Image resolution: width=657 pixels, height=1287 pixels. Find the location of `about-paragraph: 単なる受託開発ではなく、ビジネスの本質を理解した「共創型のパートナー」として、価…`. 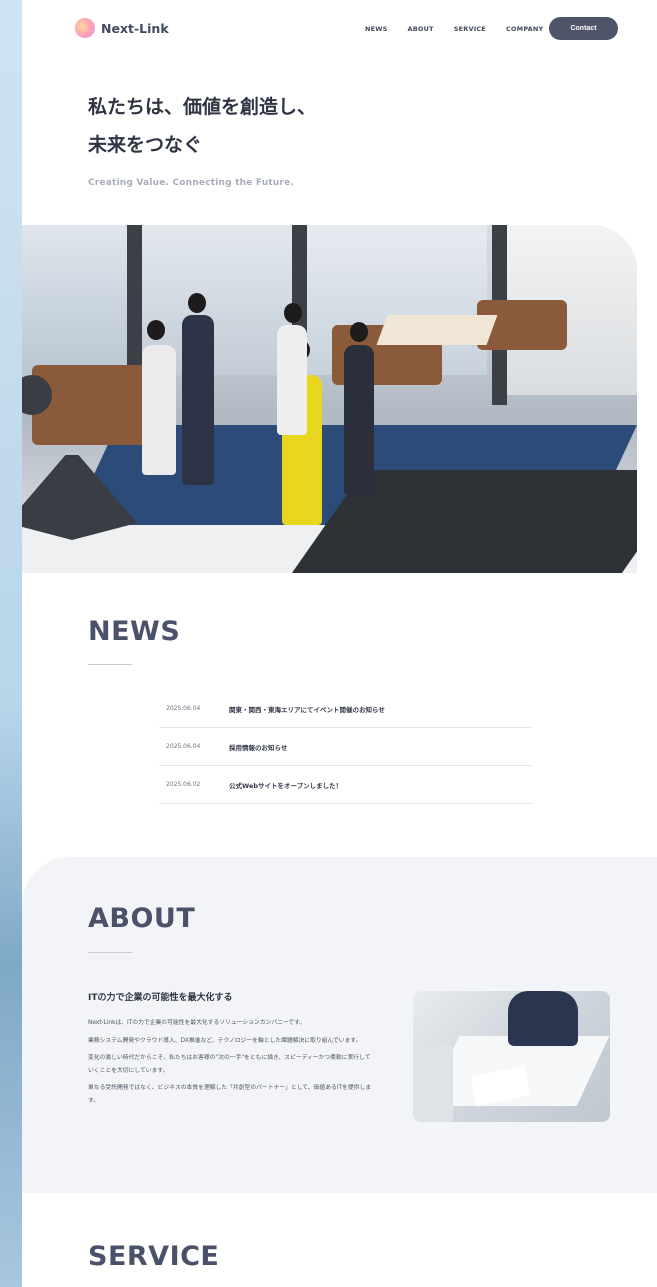

about-paragraph: 単なる受託開発ではなく、ビジネスの本質を理解した「共創型のパートナー」として、価… is located at coordinates (230, 1094).